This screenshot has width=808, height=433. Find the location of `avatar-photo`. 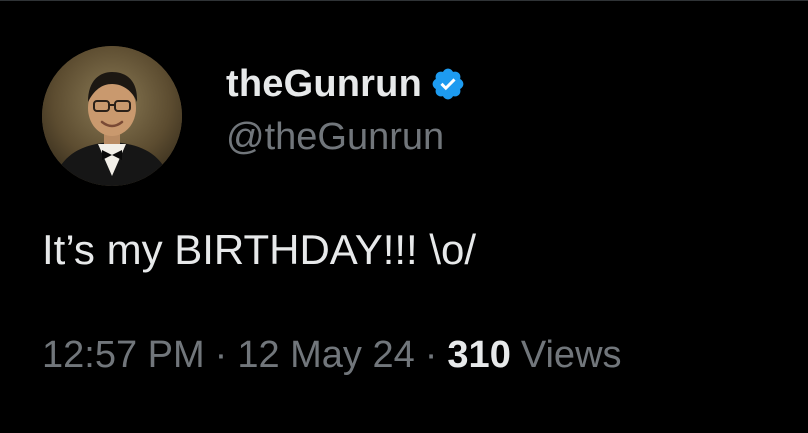

avatar-photo is located at coordinates (112, 116).